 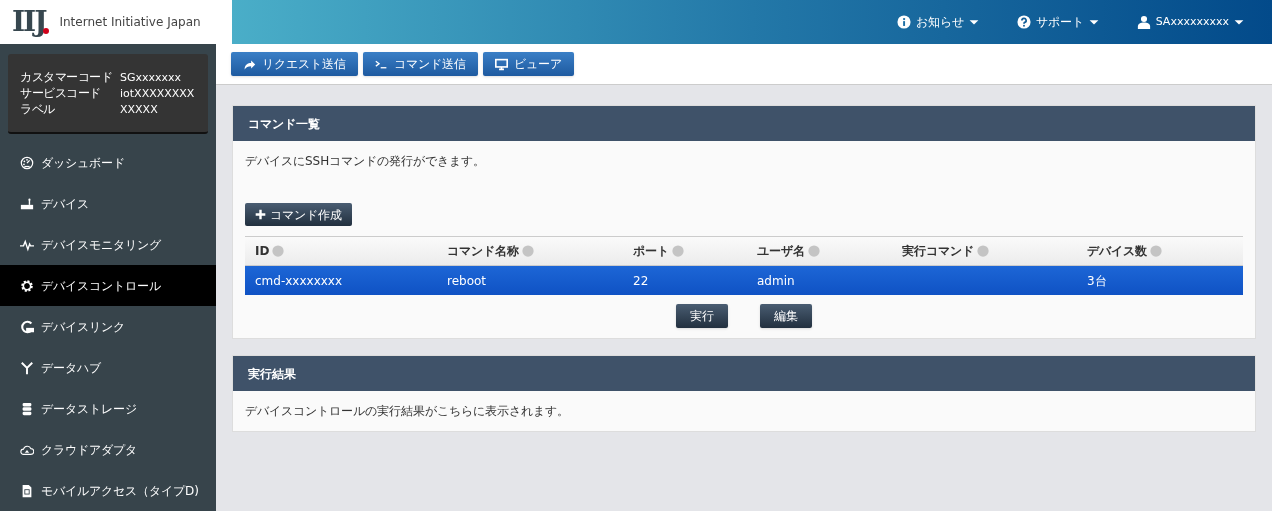 What do you see at coordinates (744, 373) in the screenshot?
I see `panel-title: 実行結果` at bounding box center [744, 373].